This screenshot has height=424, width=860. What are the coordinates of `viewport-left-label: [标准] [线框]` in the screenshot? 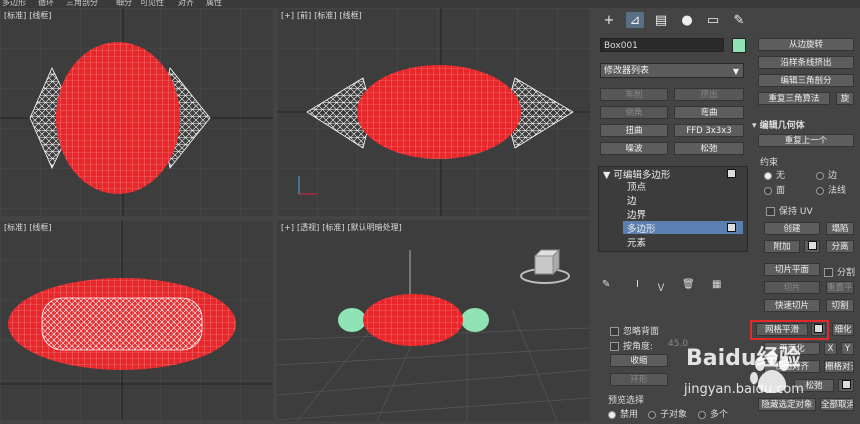 It's located at (29, 227).